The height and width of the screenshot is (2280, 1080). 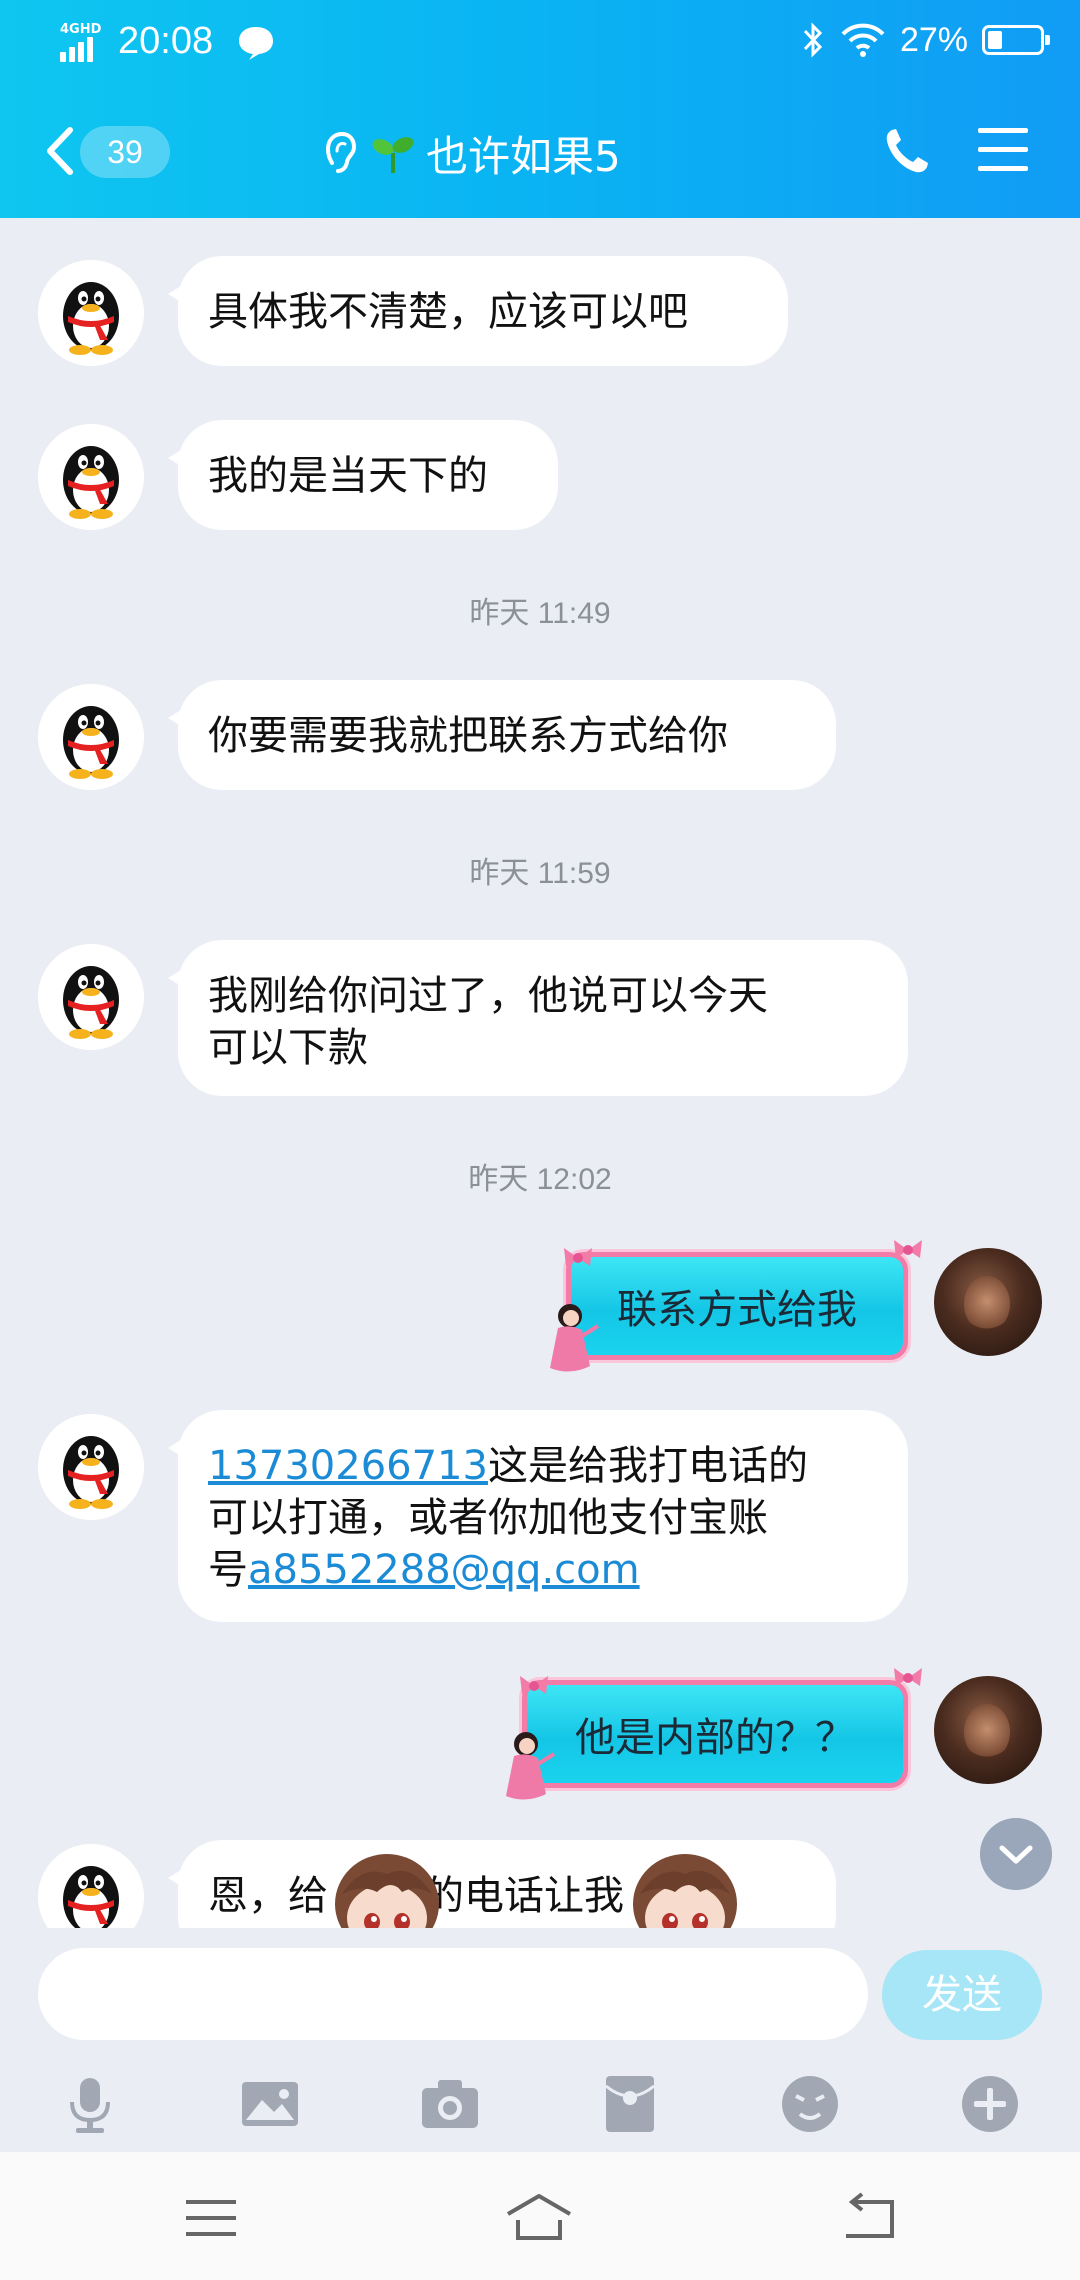 I want to click on unread-count-badge: 39, so click(x=125, y=152).